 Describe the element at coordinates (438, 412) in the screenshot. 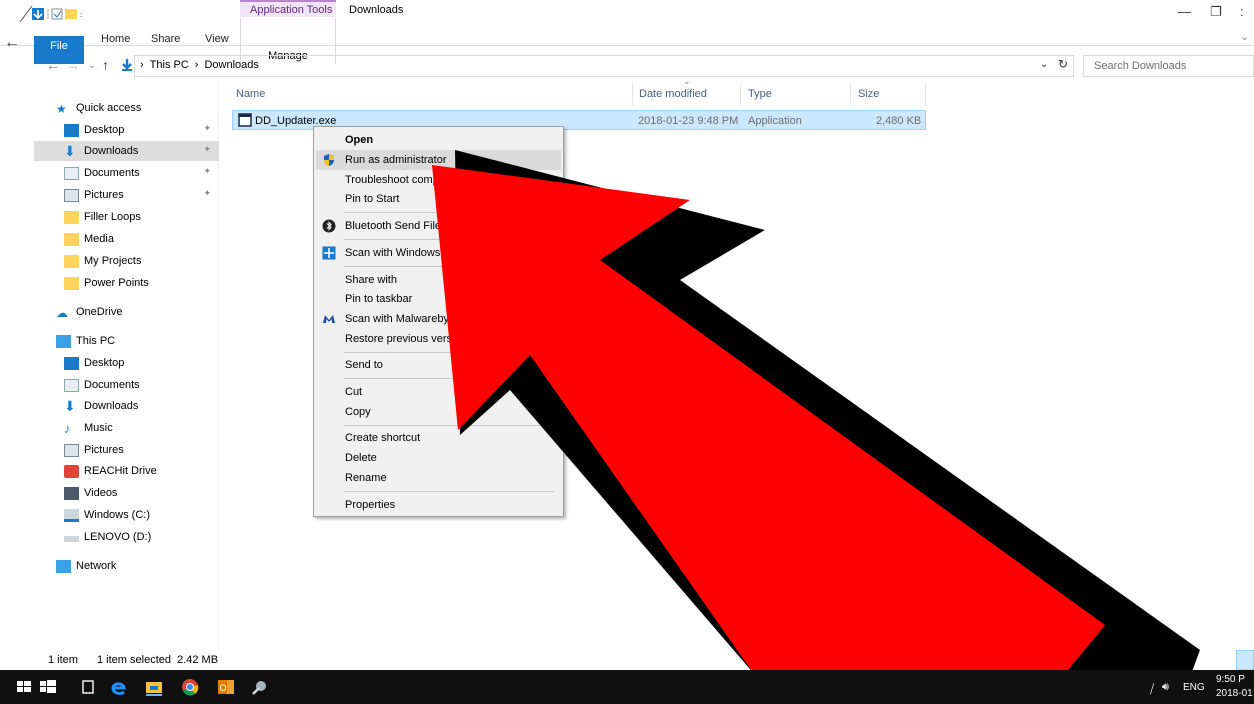

I see `menu-item-copy: Copy` at that location.